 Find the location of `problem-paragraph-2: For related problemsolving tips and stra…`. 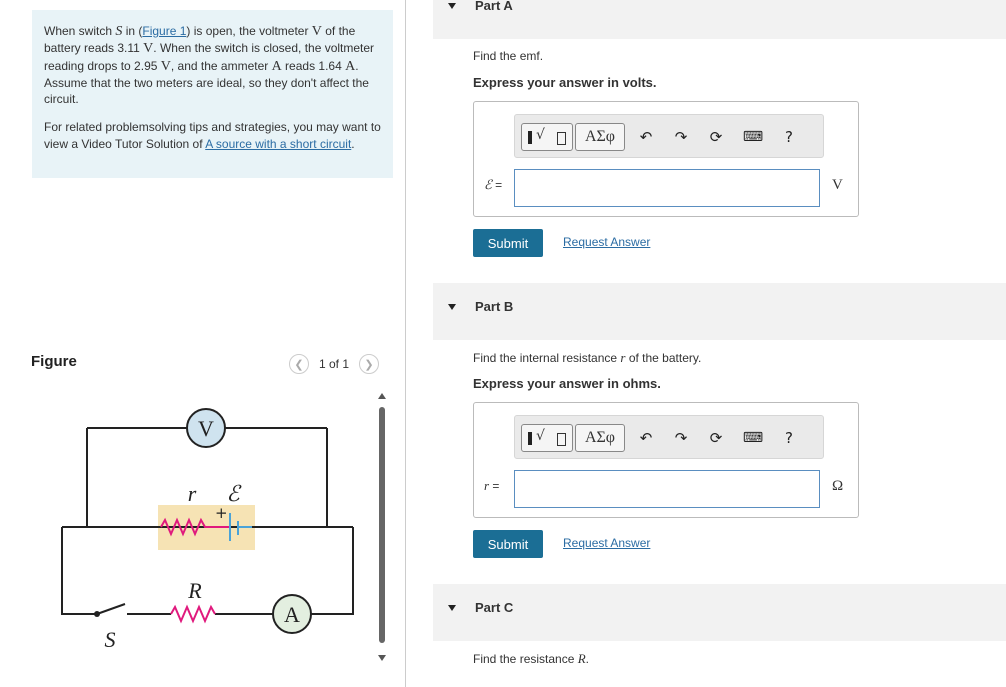

problem-paragraph-2: For related problemsolving tips and stra… is located at coordinates (212, 135).